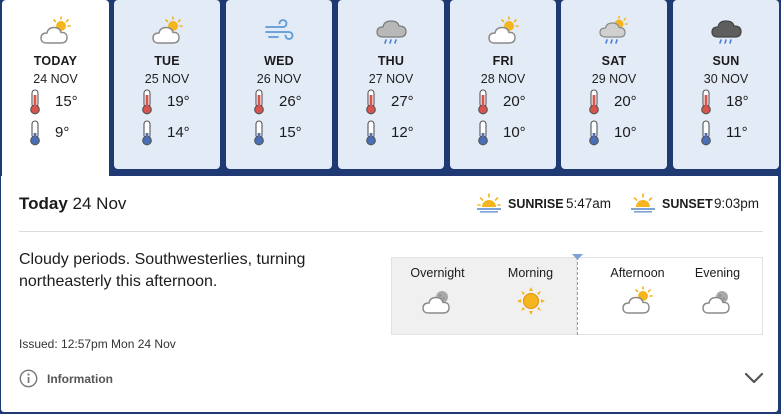  I want to click on day-tab-wed: WED 26 NOV 26° 15°, so click(279, 84).